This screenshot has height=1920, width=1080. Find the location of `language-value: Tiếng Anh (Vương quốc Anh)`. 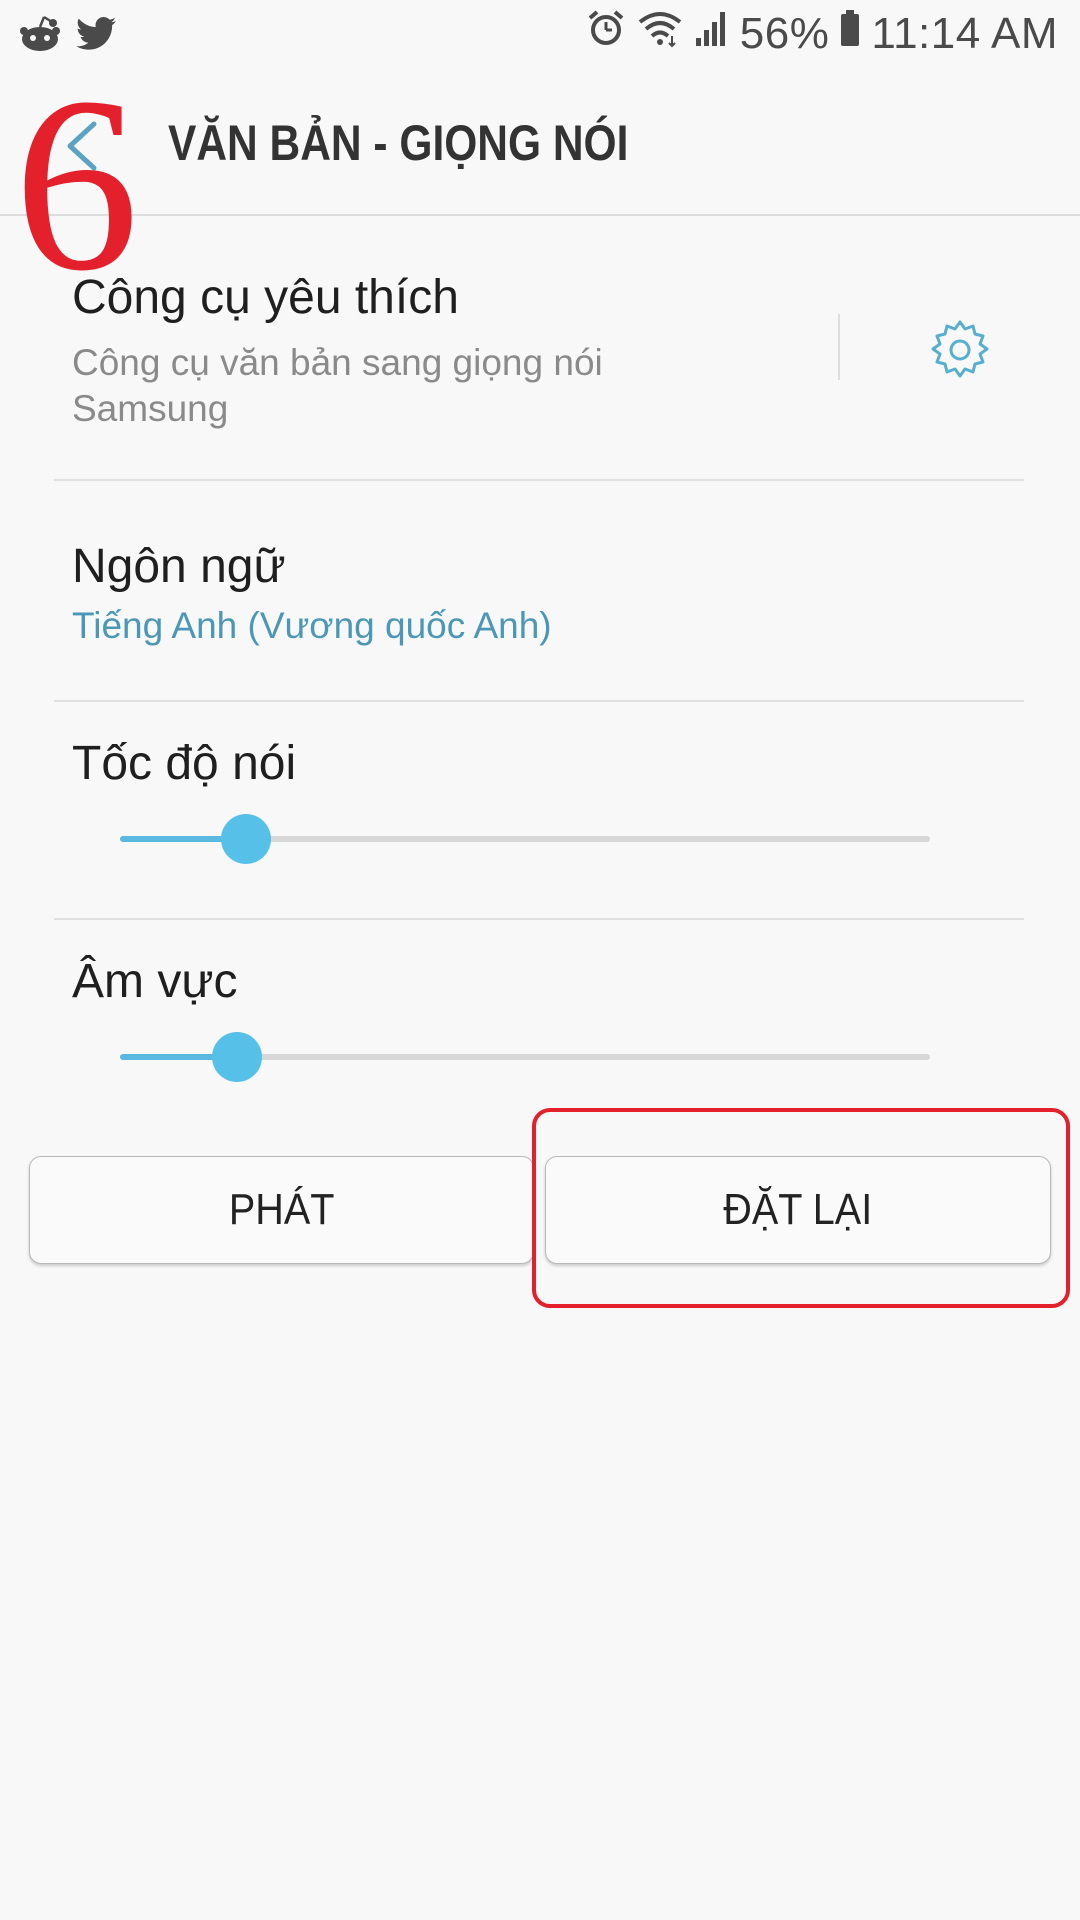

language-value: Tiếng Anh (Vương quốc Anh) is located at coordinates (312, 625).